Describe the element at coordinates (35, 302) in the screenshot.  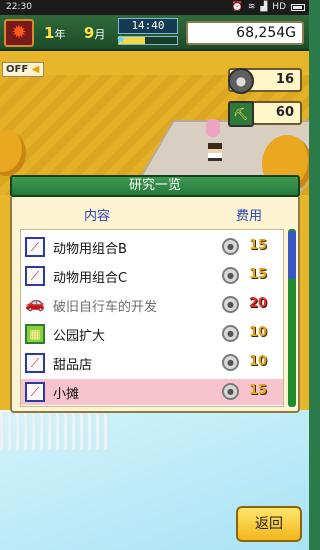
I see `car-icon: 🚗` at that location.